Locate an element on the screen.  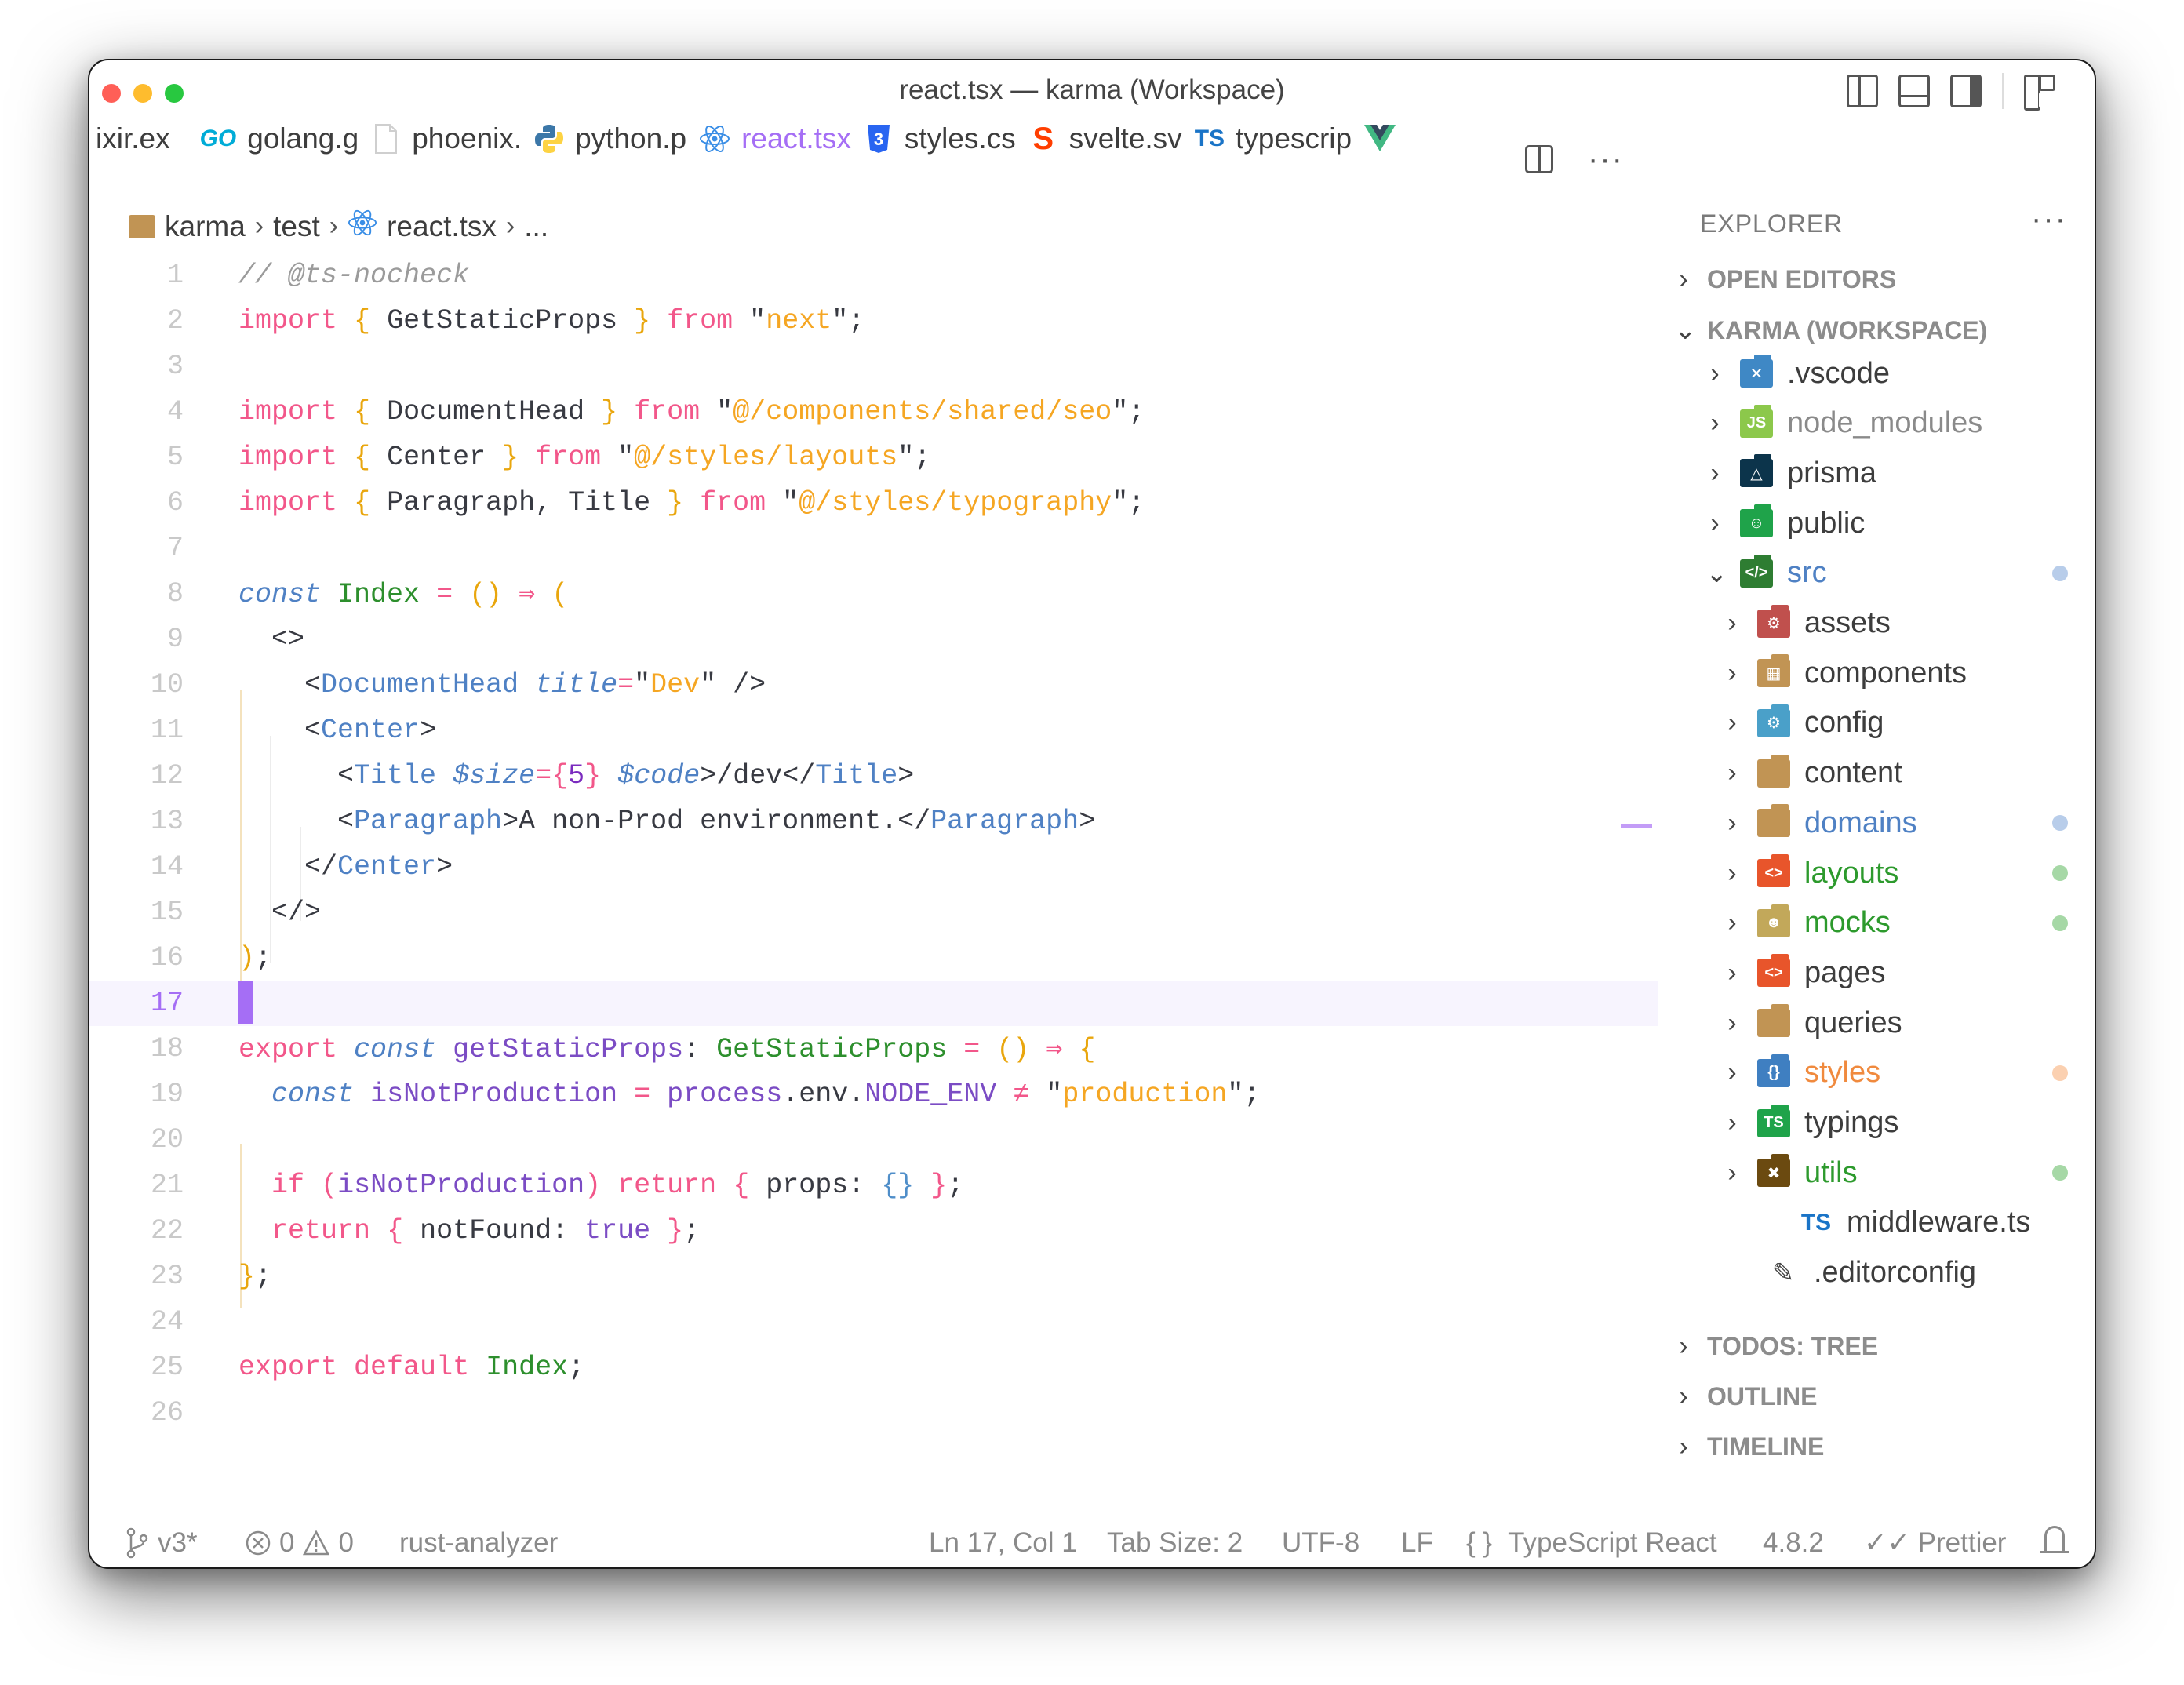
tree-item-middleware-ts: TS middleware.ts is located at coordinates (1915, 1223).